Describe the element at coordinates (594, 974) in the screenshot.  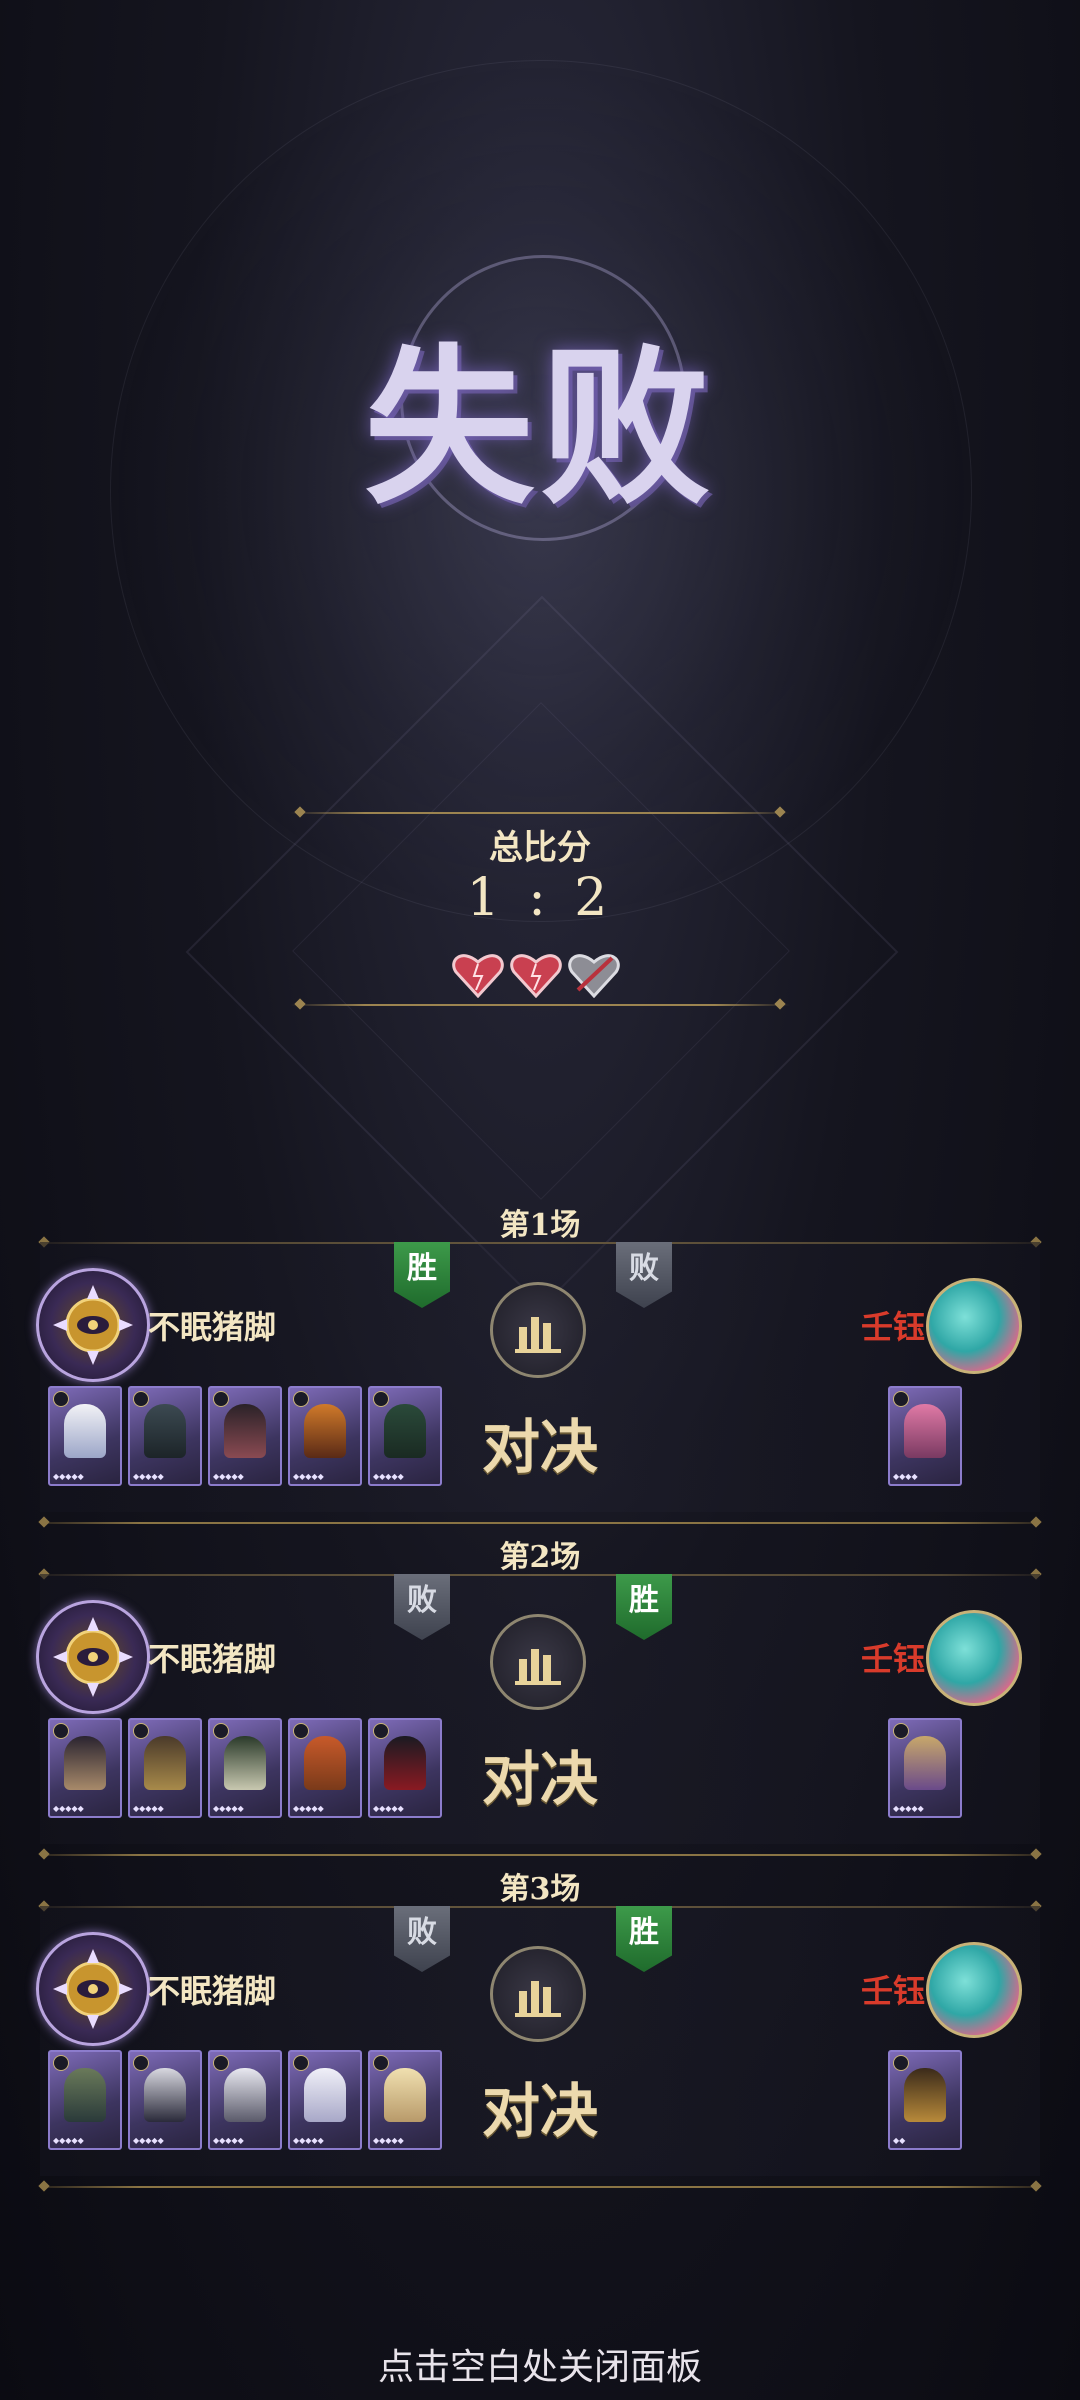
I see `heart-broken-icon` at that location.